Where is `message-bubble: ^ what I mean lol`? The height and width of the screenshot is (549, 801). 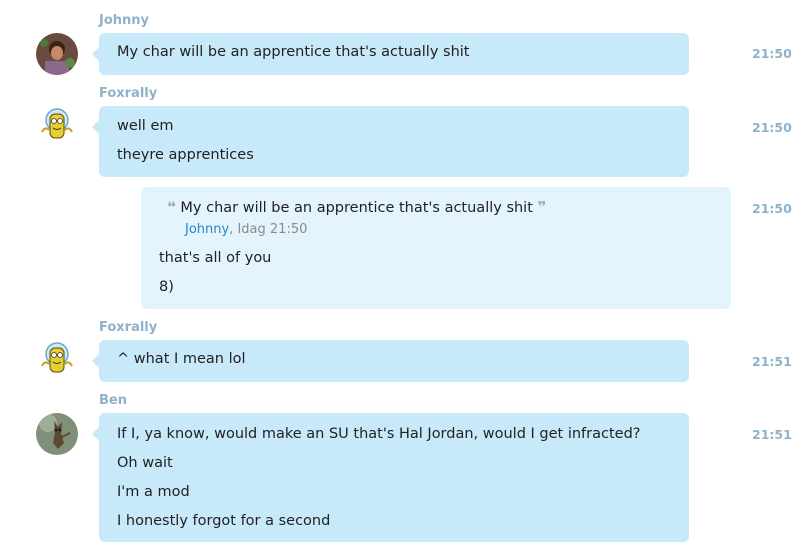 message-bubble: ^ what I mean lol is located at coordinates (390, 361).